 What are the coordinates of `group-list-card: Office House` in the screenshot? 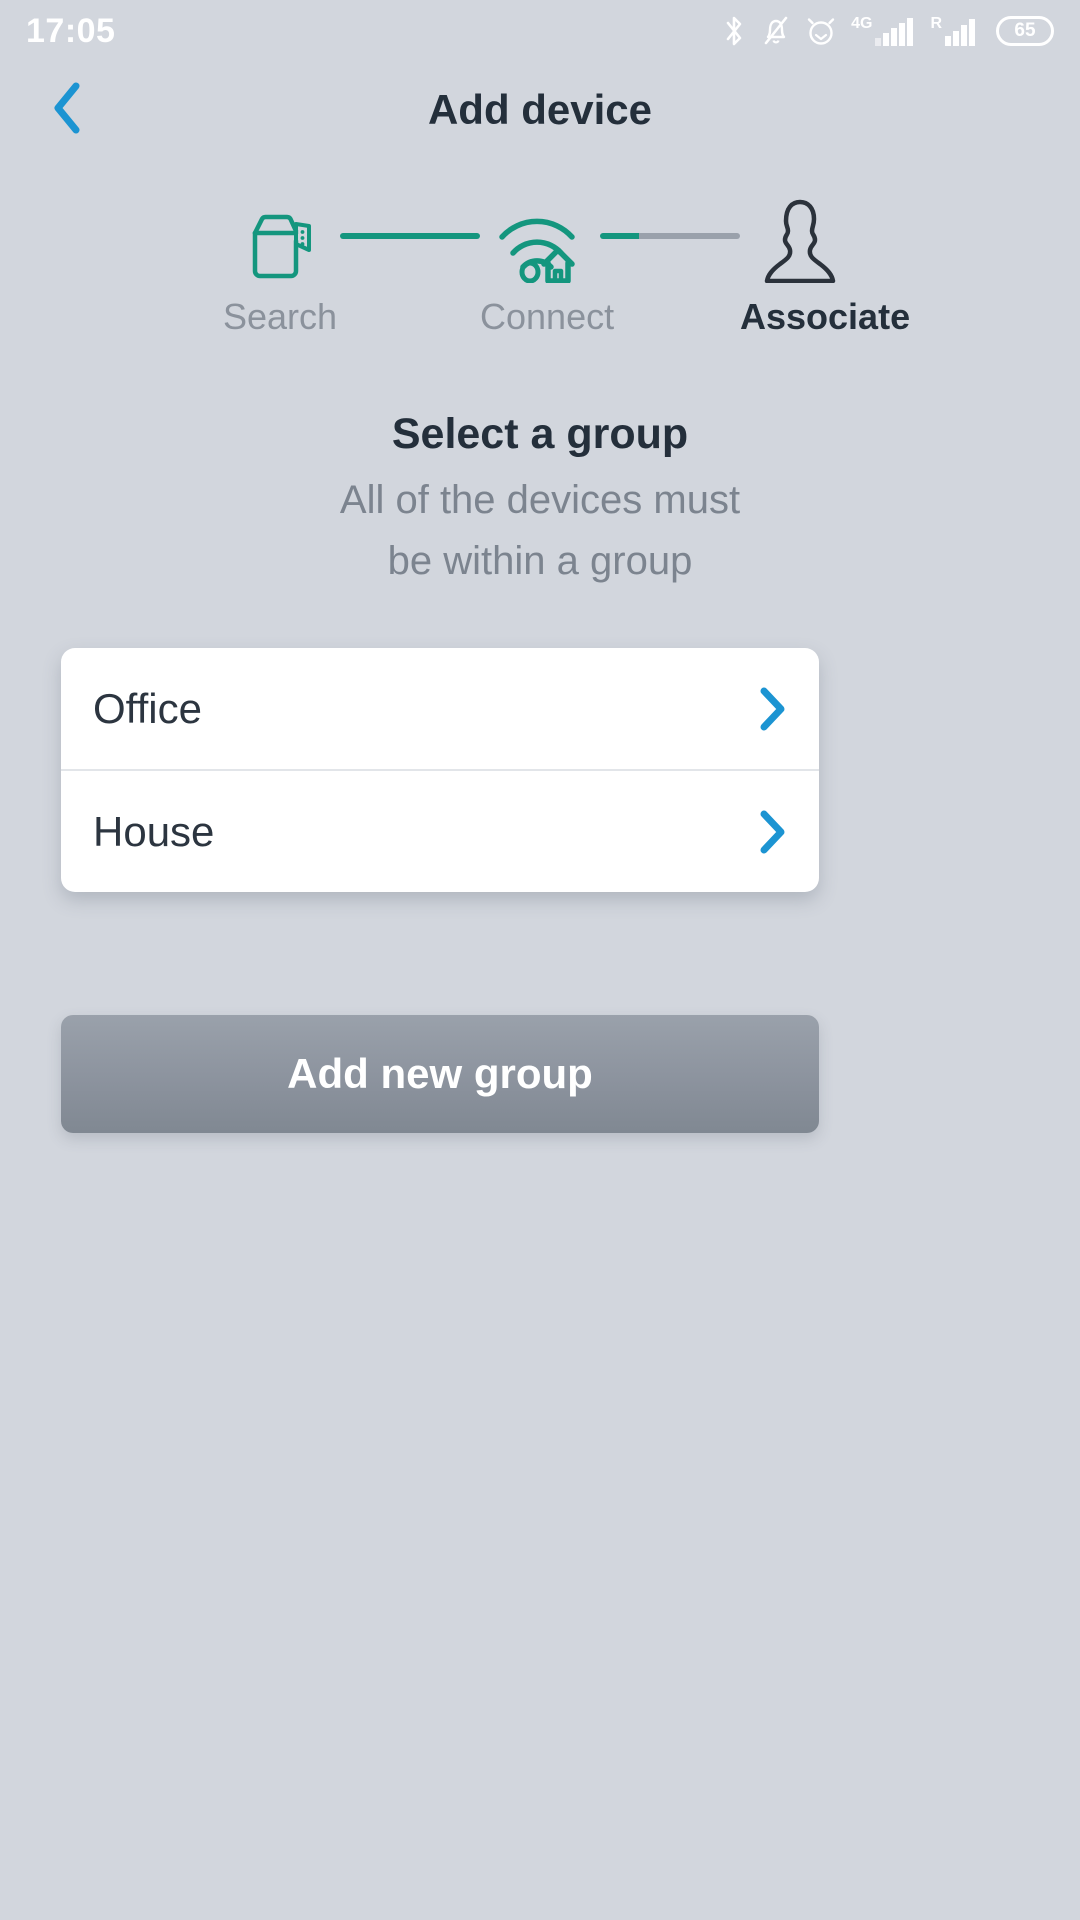 It's located at (440, 770).